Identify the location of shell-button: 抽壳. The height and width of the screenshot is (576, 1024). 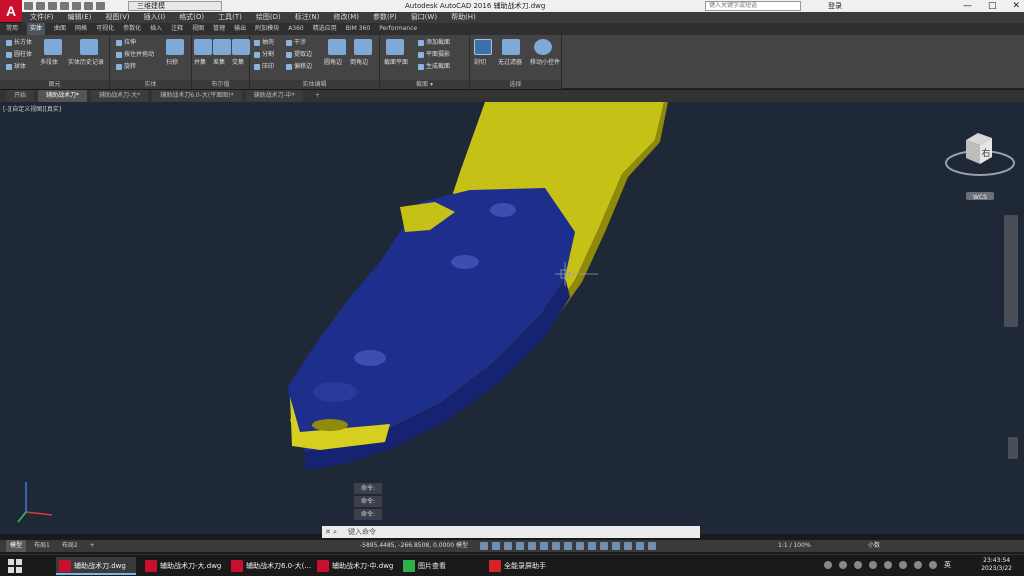
(264, 42).